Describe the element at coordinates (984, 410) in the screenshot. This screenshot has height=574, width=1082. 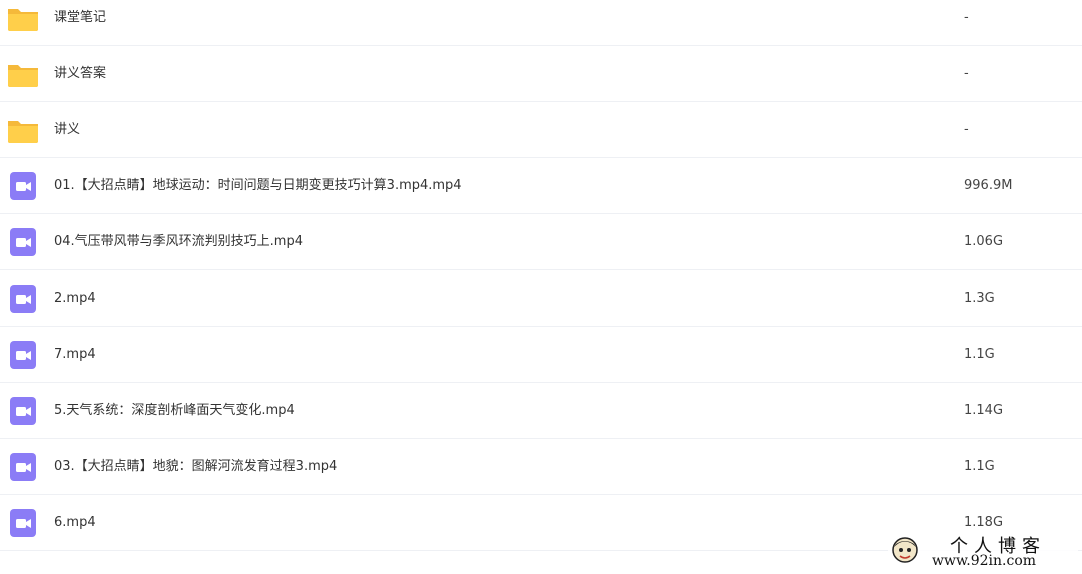
I see `file-size: 1.14G` at that location.